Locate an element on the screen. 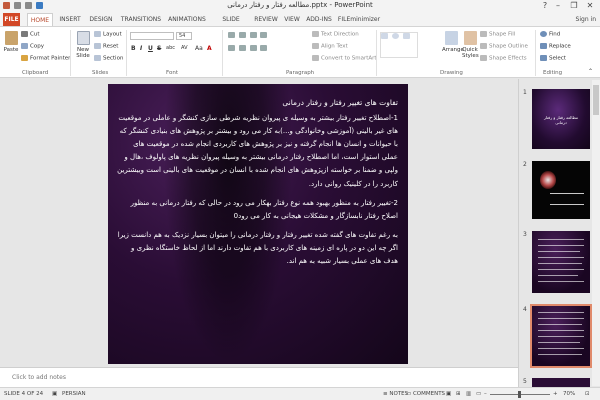 The height and width of the screenshot is (400, 600). notes-pane: Click to add notes is located at coordinates (259, 377).